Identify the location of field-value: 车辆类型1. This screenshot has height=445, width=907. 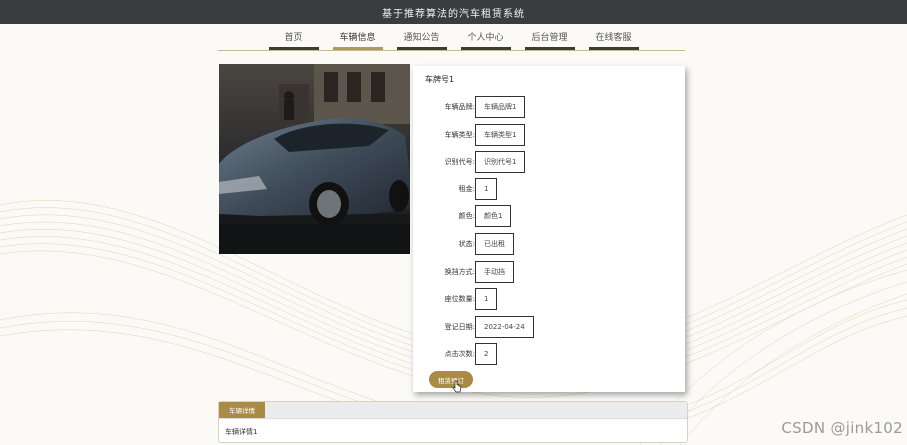
(500, 135).